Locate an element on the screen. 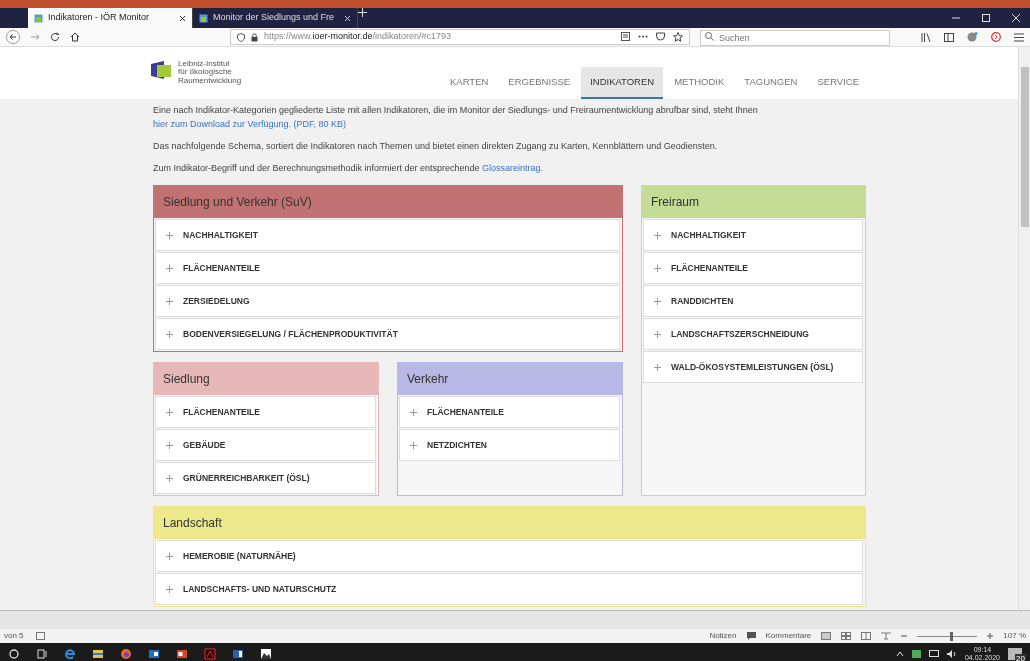 Image resolution: width=1030 pixels, height=661 pixels. panel-header: Landschaft is located at coordinates (509, 523).